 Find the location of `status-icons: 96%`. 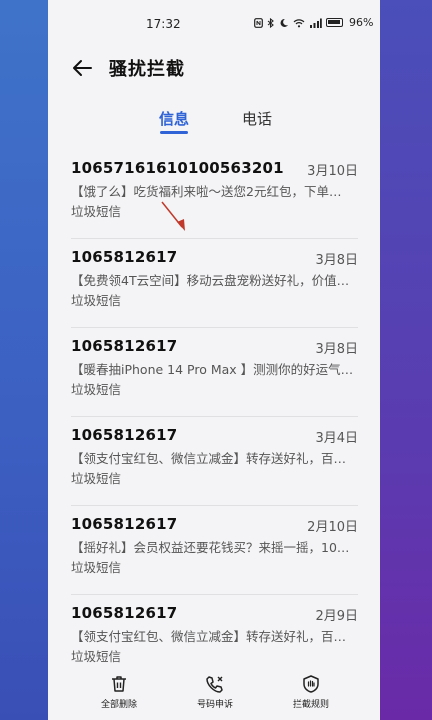

status-icons: 96% is located at coordinates (313, 22).